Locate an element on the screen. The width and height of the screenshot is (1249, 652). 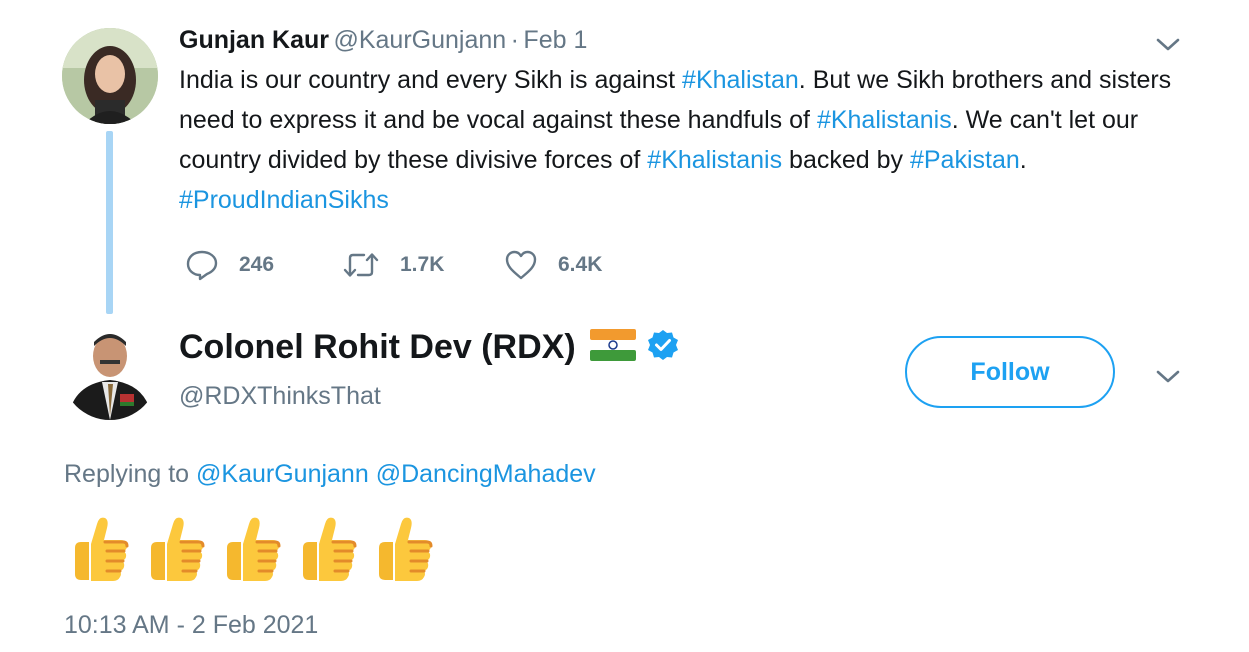
reply-tweet-text is located at coordinates (251, 550).